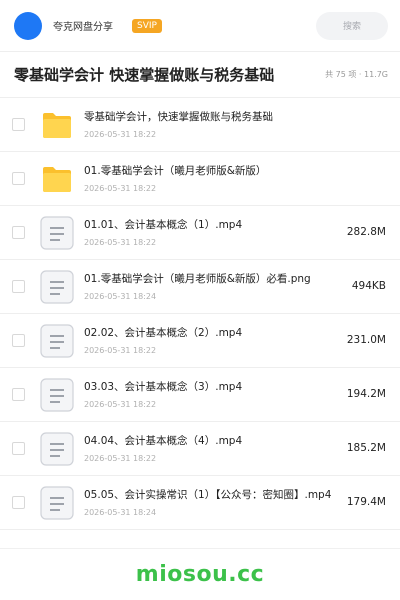 The image size is (400, 600). Describe the element at coordinates (163, 386) in the screenshot. I see `file-name: 03.03、会计基本概念（3）.mp4` at that location.